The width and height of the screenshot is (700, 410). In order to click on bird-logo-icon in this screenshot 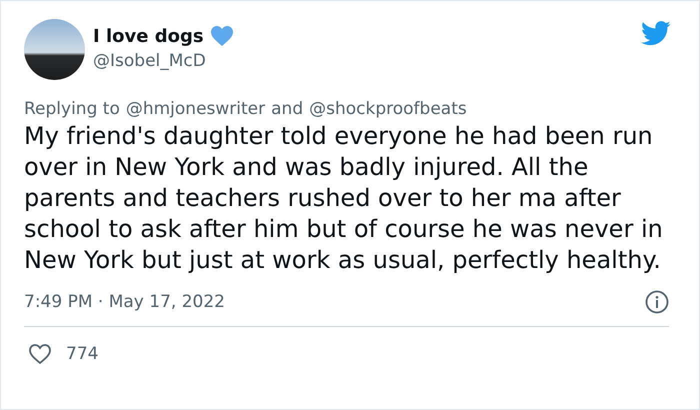, I will do `click(656, 33)`.